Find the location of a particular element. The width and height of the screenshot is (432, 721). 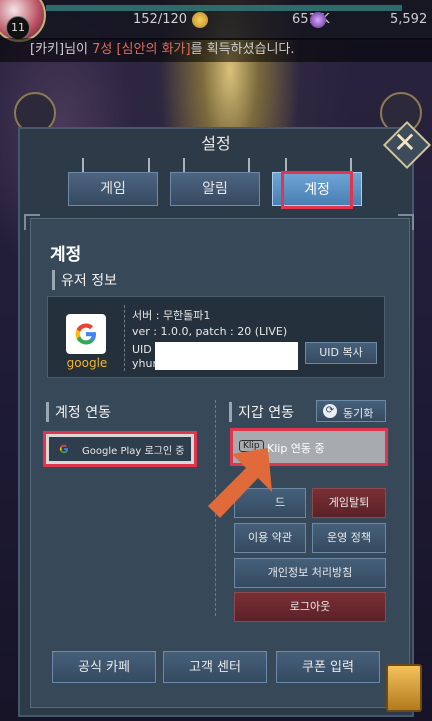

divider is located at coordinates (125, 338).